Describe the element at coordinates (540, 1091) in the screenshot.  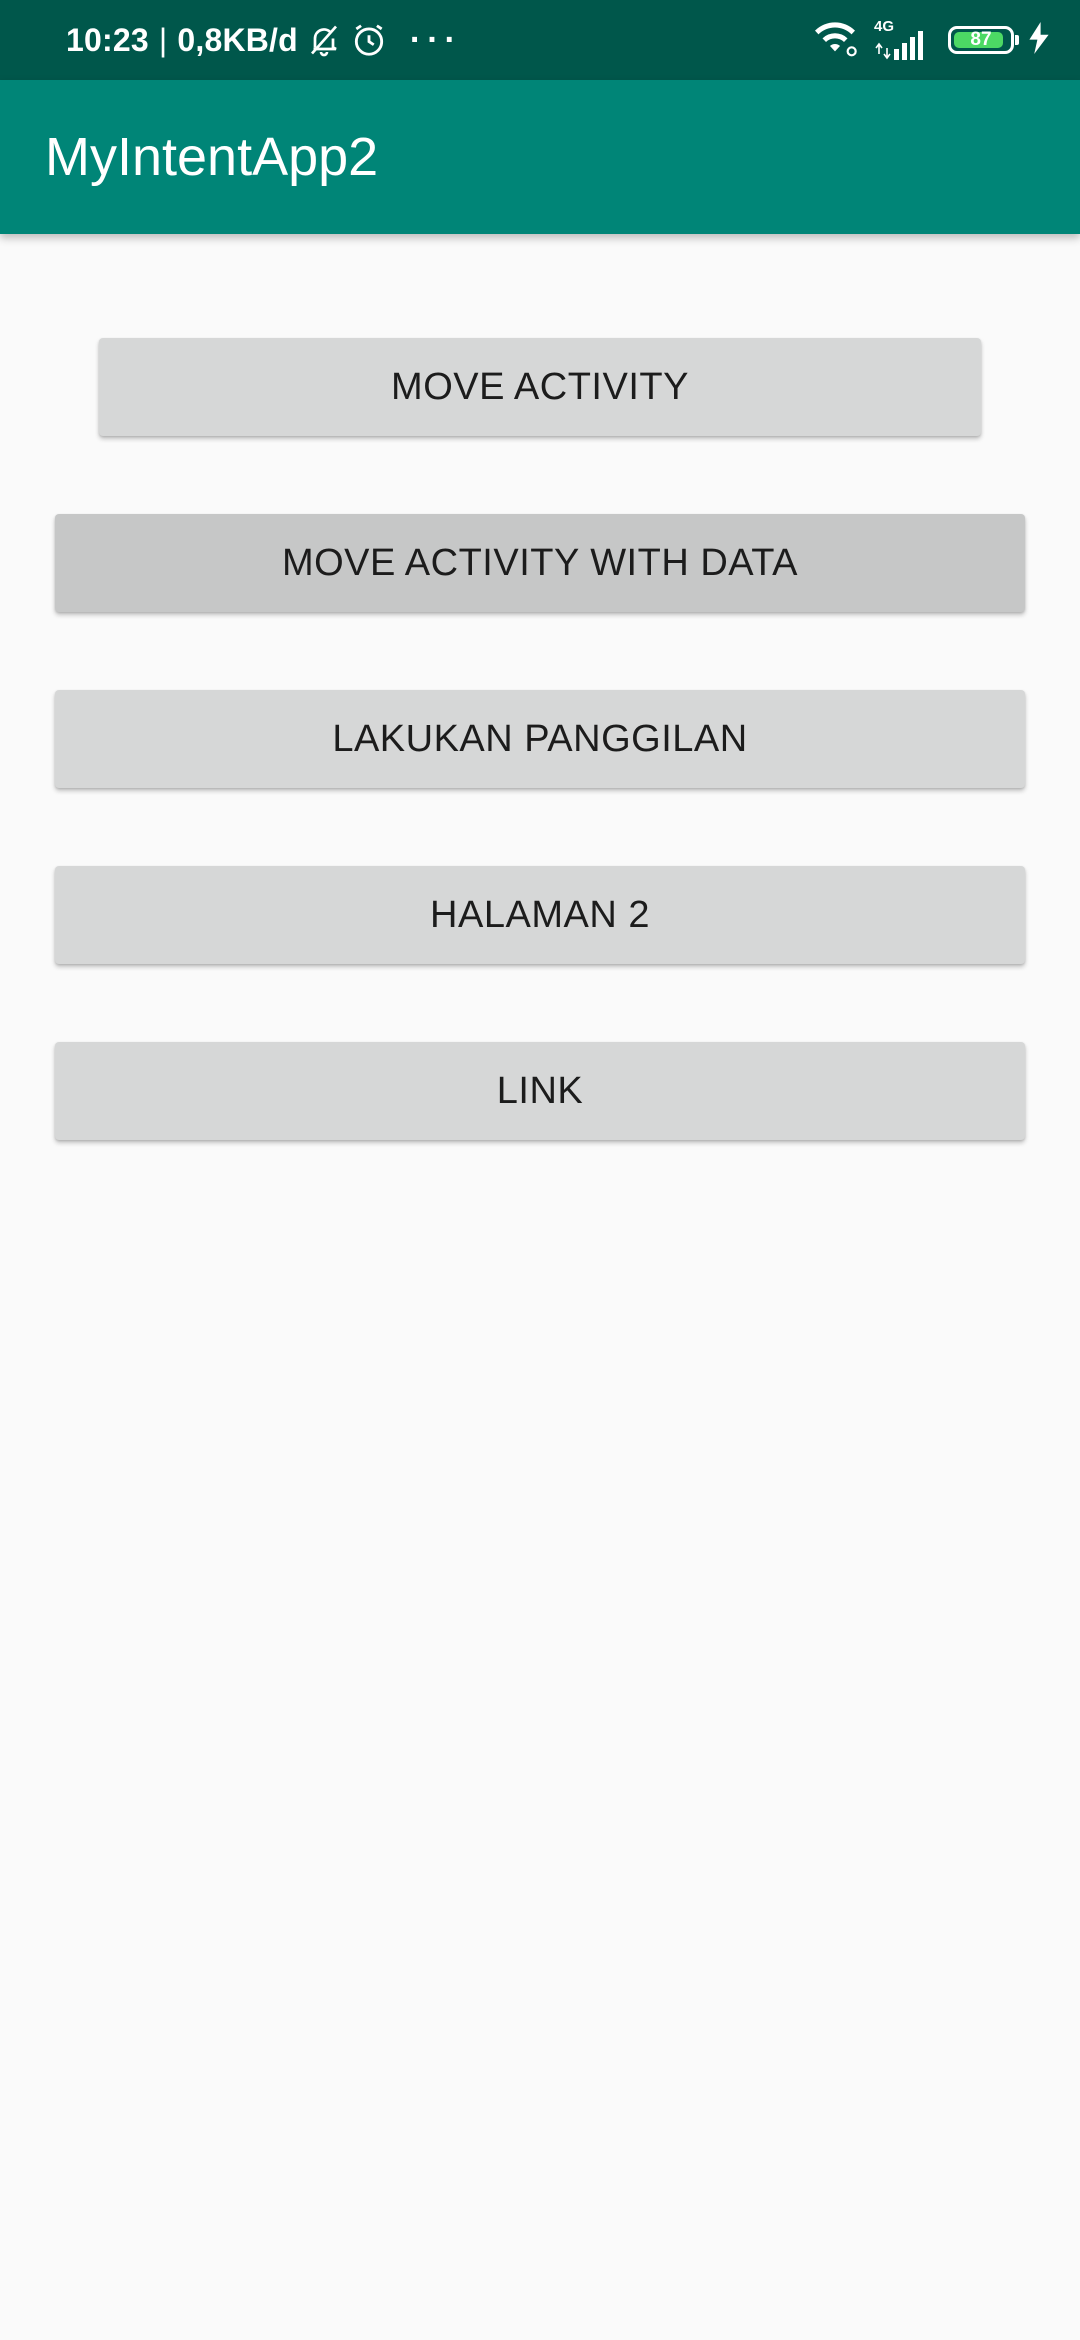
I see `link-button: LINK` at that location.